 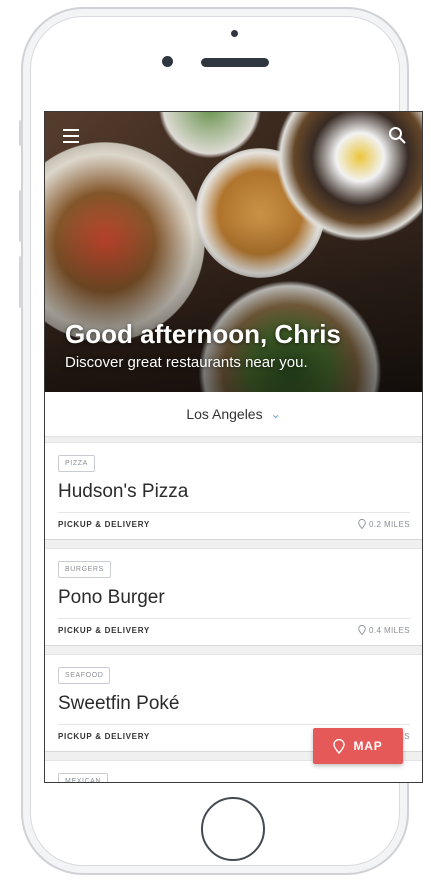 I want to click on category-tag: SEAFOOD, so click(x=84, y=675).